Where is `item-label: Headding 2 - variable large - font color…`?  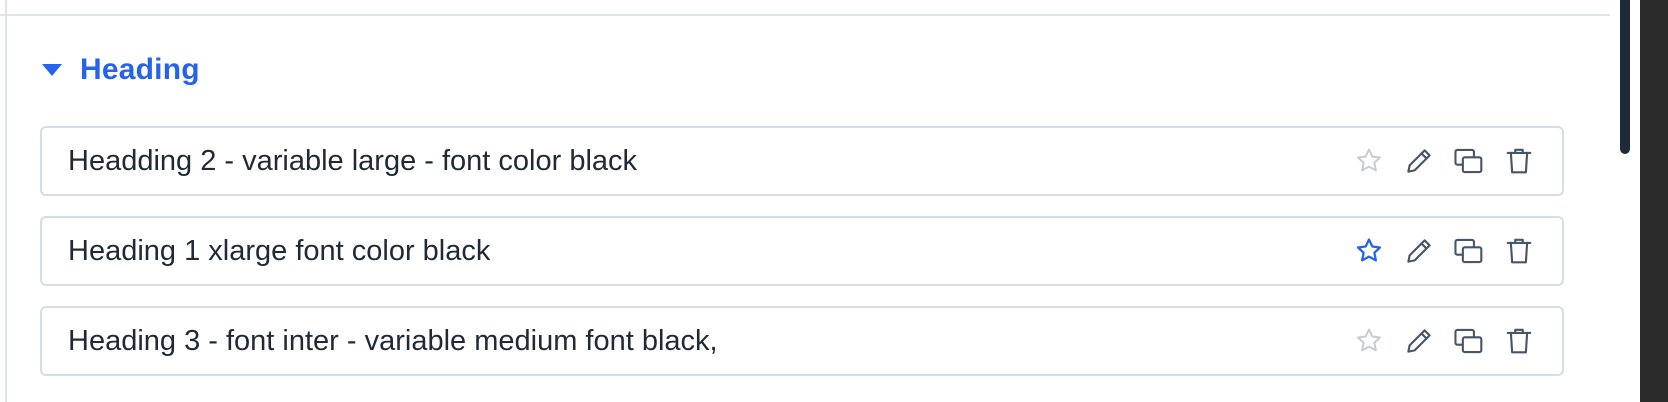
item-label: Headding 2 - variable large - font color… is located at coordinates (353, 160).